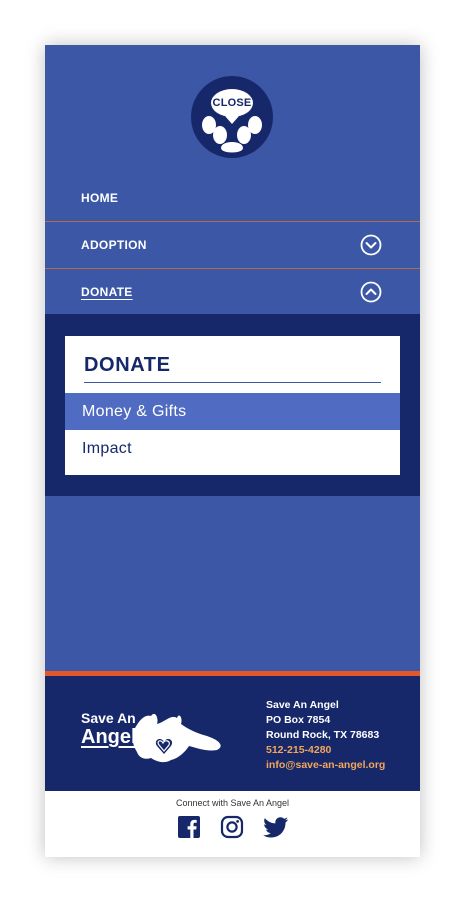  What do you see at coordinates (298, 720) in the screenshot?
I see `po-box: PO Box 7854` at bounding box center [298, 720].